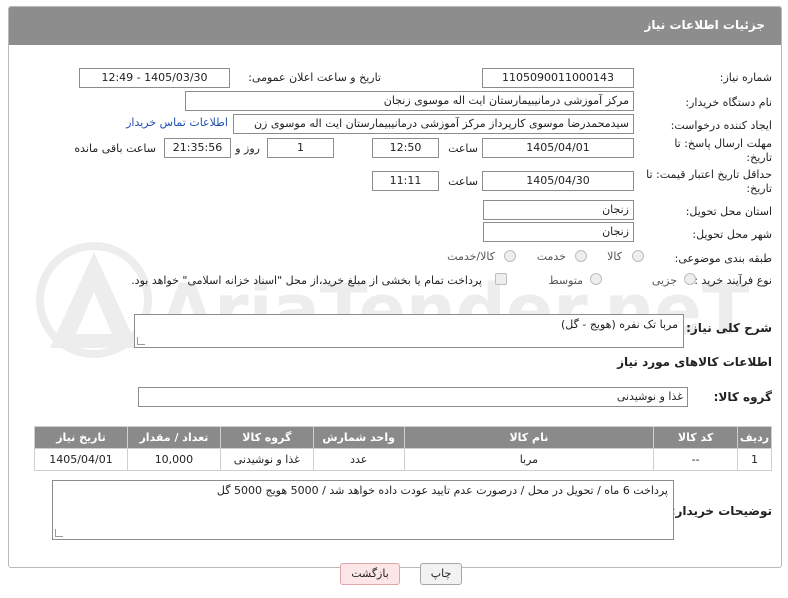 The height and width of the screenshot is (598, 788). I want to click on price-time-label: ساعت, so click(463, 181).